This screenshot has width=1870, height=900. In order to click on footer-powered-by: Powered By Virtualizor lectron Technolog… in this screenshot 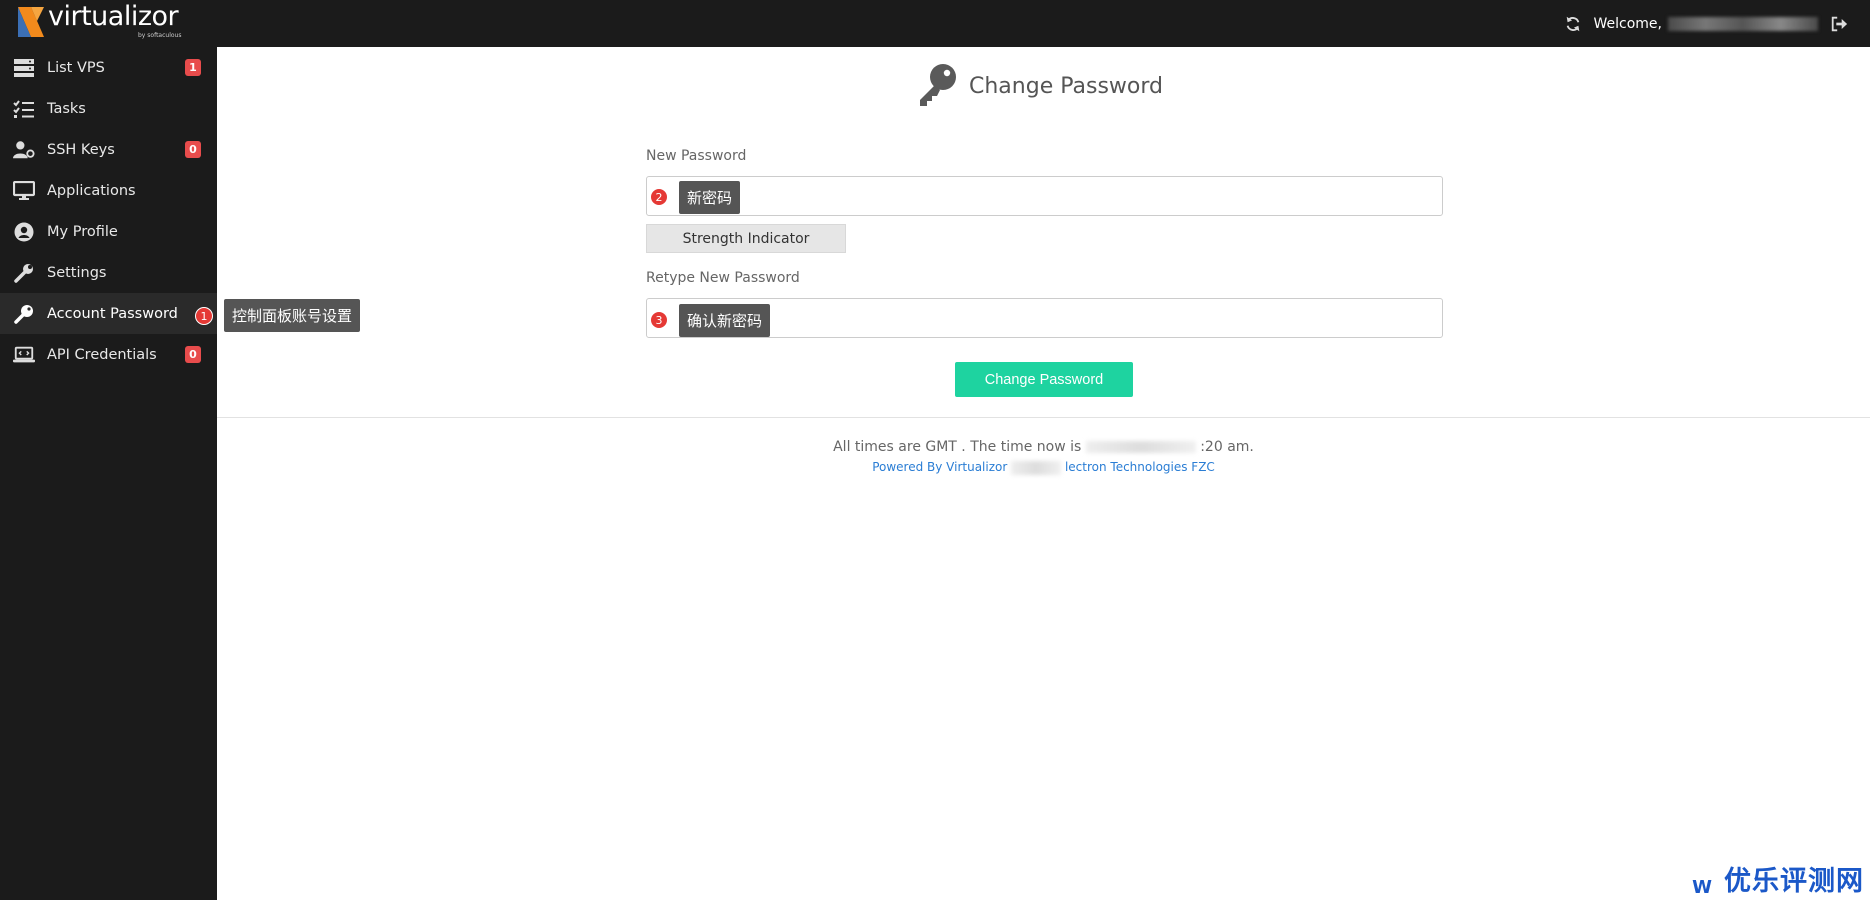, I will do `click(1043, 467)`.